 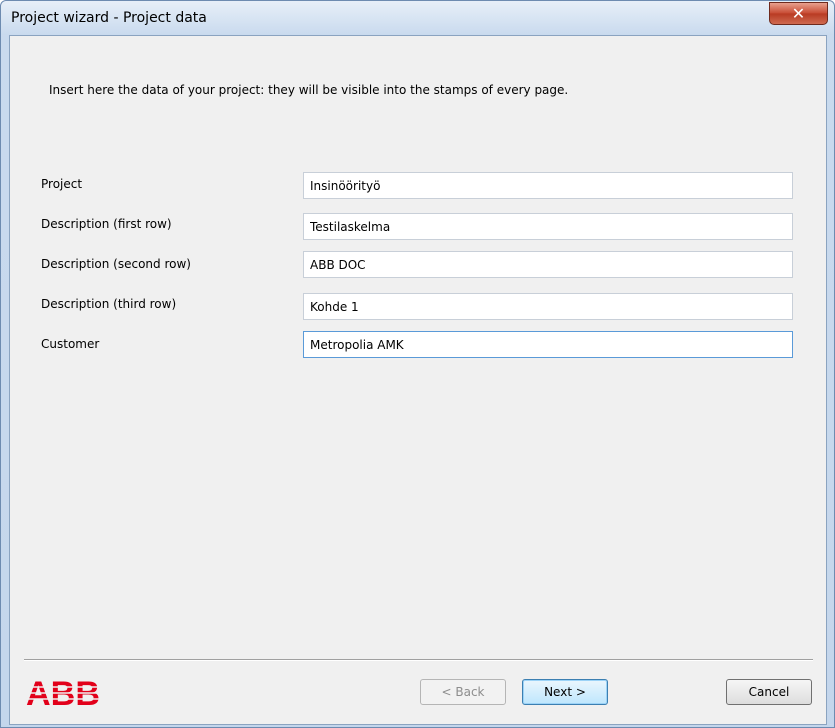 I want to click on description-second-row-label: Description (second row), so click(x=116, y=264).